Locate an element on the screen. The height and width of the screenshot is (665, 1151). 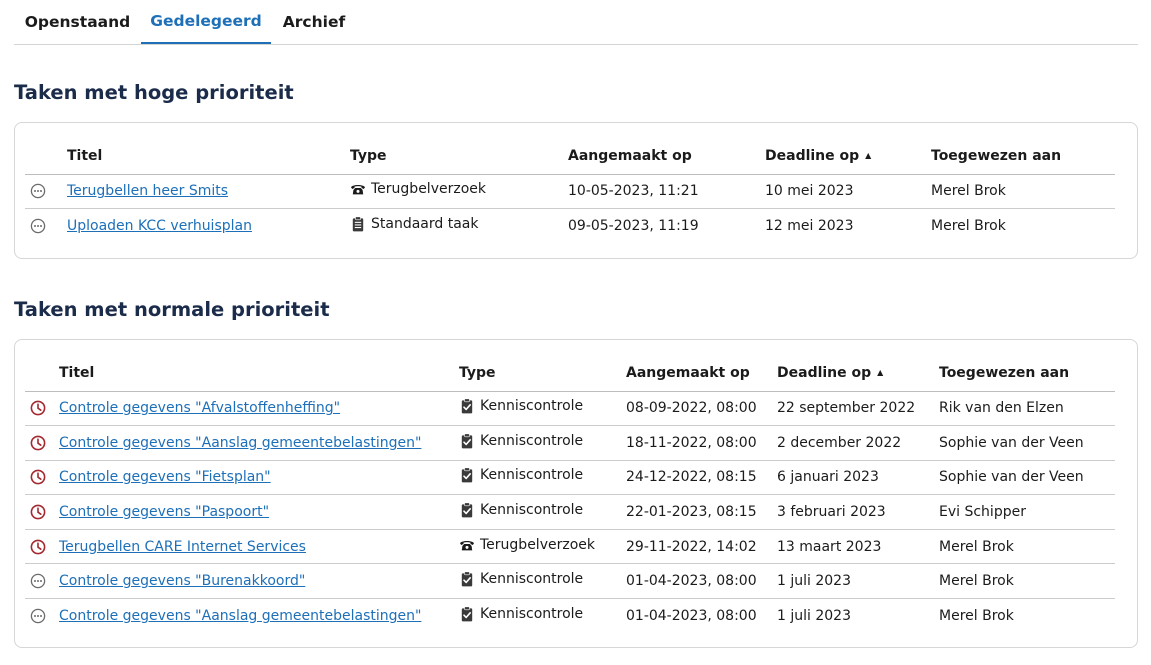
tab-bar: Openstaand Gedelegeerd Archief is located at coordinates (576, 22).